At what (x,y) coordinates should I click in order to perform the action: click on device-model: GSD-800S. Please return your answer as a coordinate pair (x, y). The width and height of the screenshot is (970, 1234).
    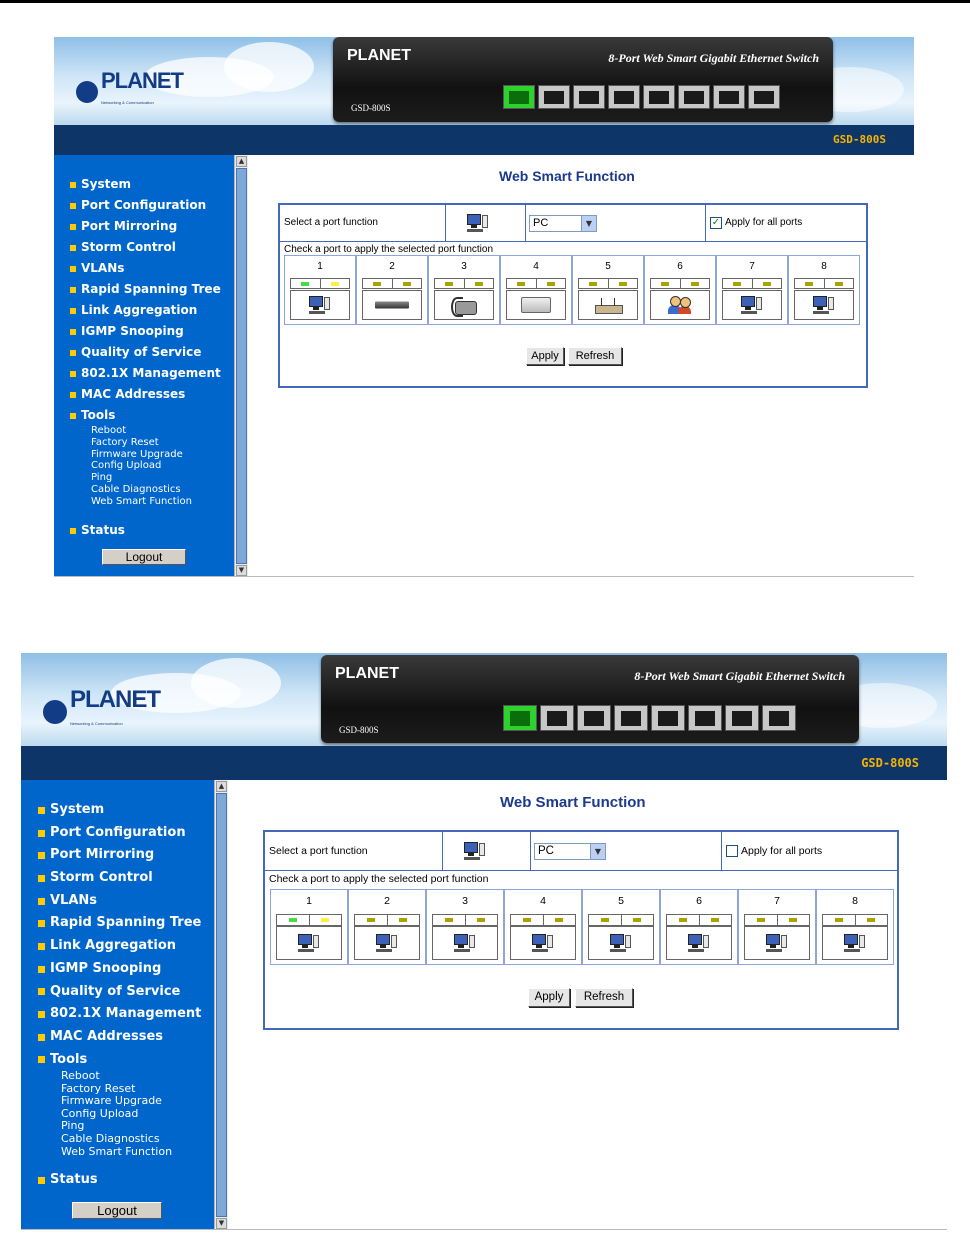
    Looking at the image, I should click on (359, 730).